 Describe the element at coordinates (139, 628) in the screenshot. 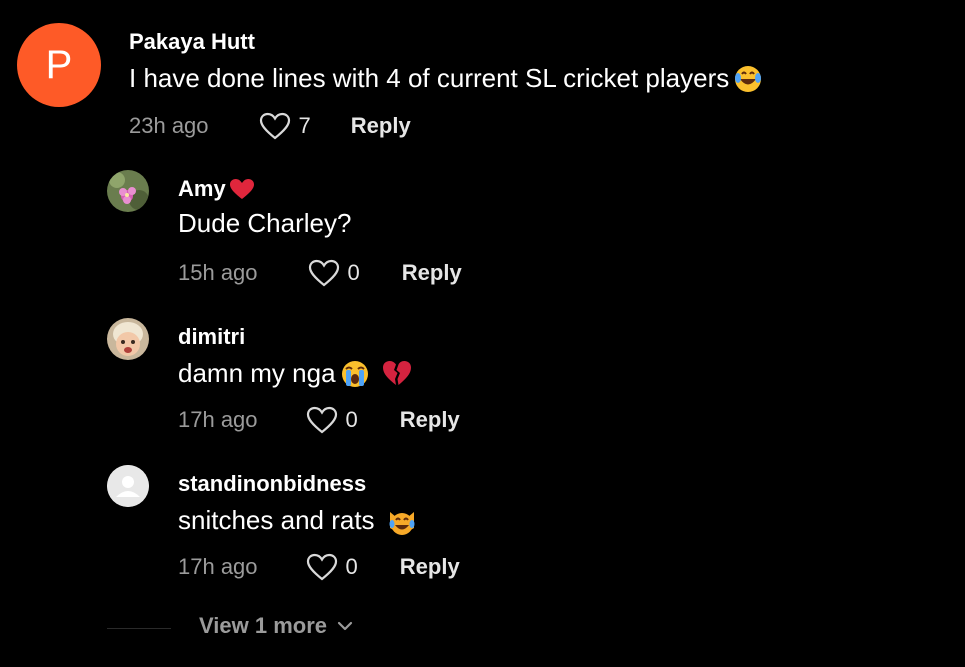

I see `divider` at that location.